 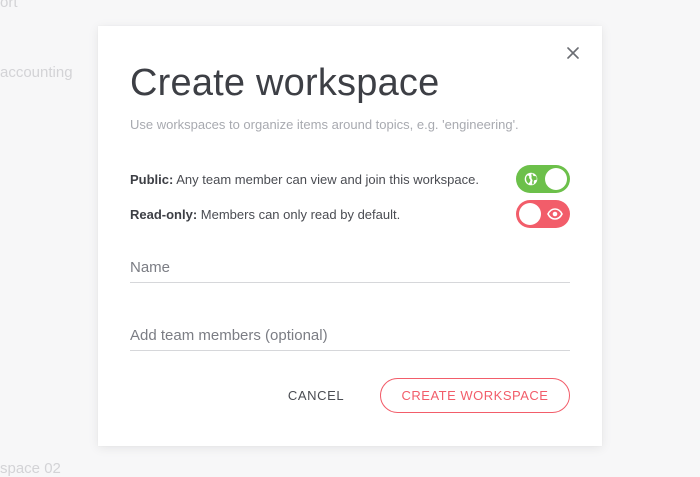 I want to click on eye-icon, so click(x=555, y=214).